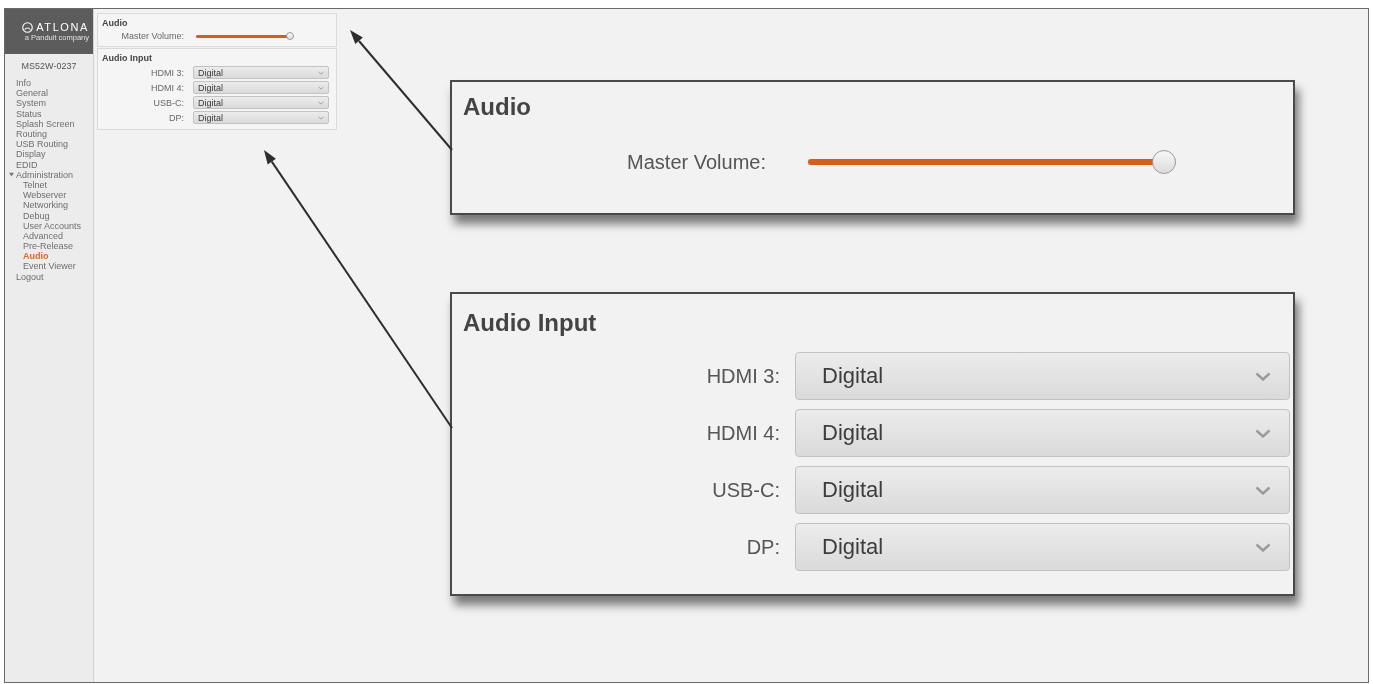 Image resolution: width=1373 pixels, height=684 pixels. I want to click on sidebar-item: Debug, so click(36, 215).